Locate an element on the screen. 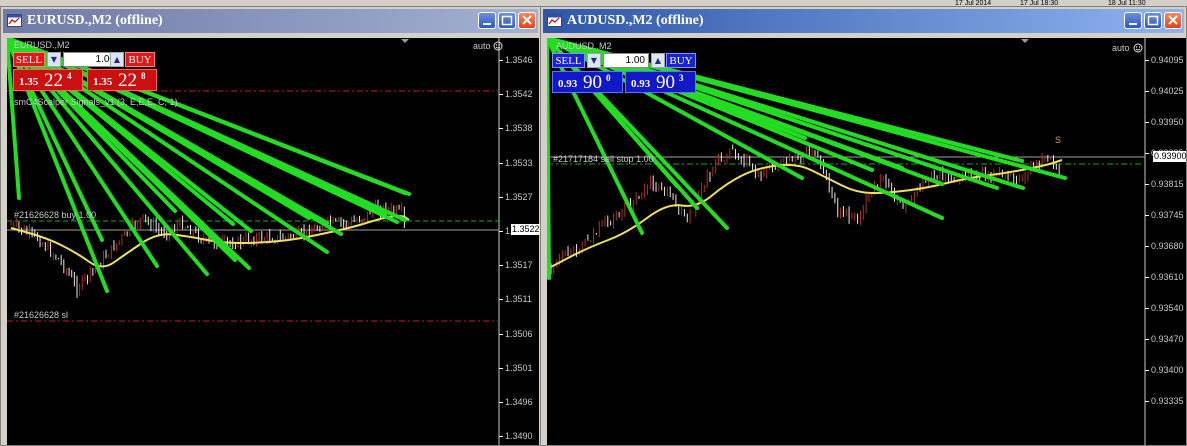  axis-label: 1.3538 is located at coordinates (519, 128).